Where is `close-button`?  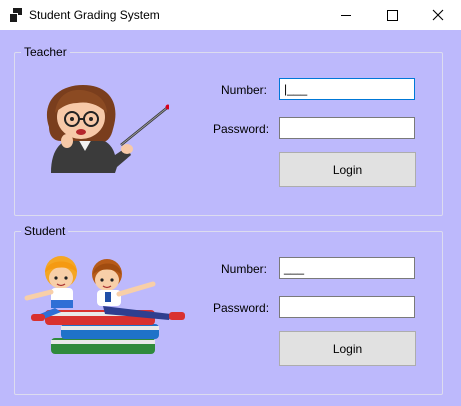 close-button is located at coordinates (438, 15).